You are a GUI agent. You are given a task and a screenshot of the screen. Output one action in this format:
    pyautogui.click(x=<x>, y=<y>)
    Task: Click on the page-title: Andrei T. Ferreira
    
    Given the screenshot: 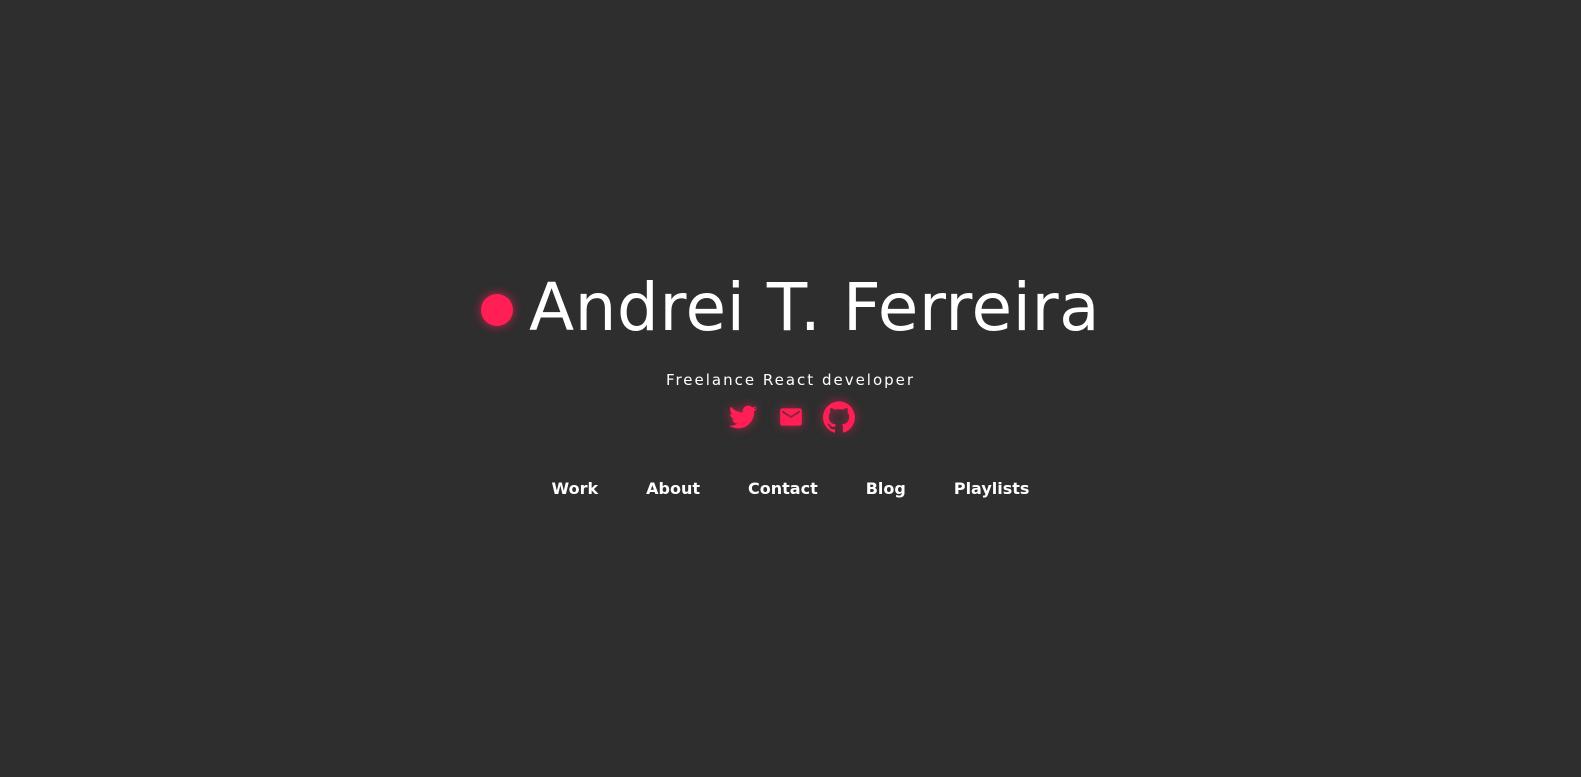 What is the action you would take?
    pyautogui.click(x=814, y=307)
    